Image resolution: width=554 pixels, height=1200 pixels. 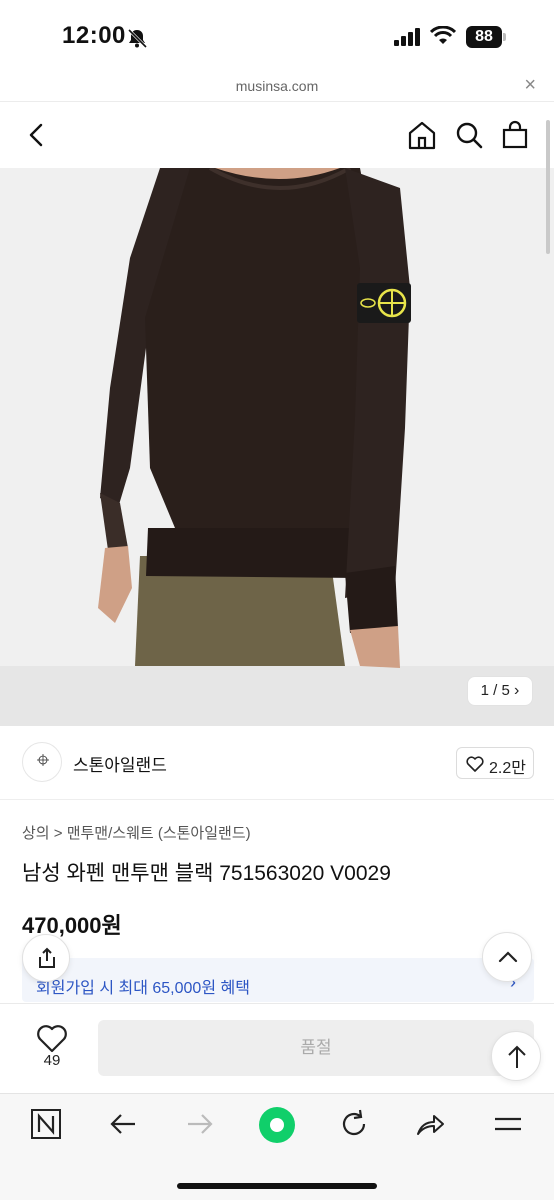 What do you see at coordinates (517, 690) in the screenshot?
I see `chevron-right-icon: ›` at bounding box center [517, 690].